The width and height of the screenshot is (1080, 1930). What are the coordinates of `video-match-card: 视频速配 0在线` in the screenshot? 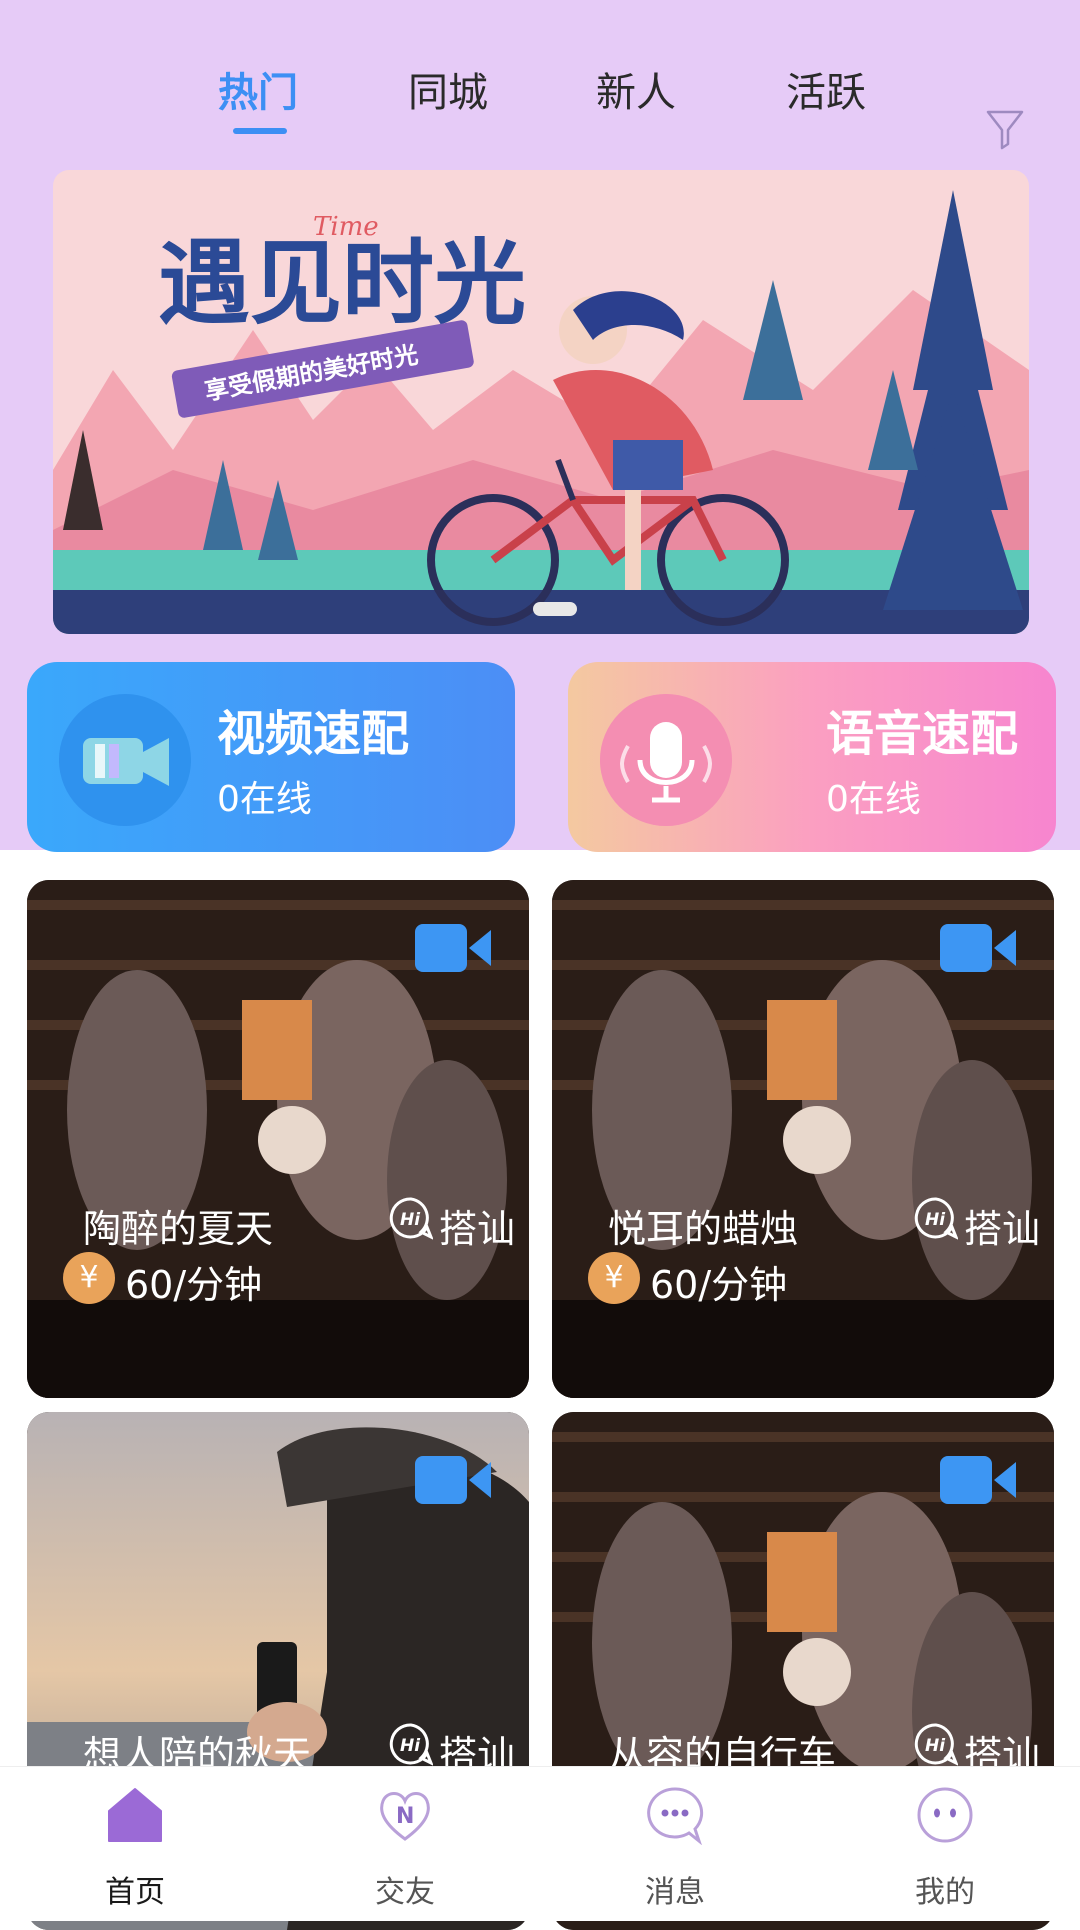 It's located at (271, 757).